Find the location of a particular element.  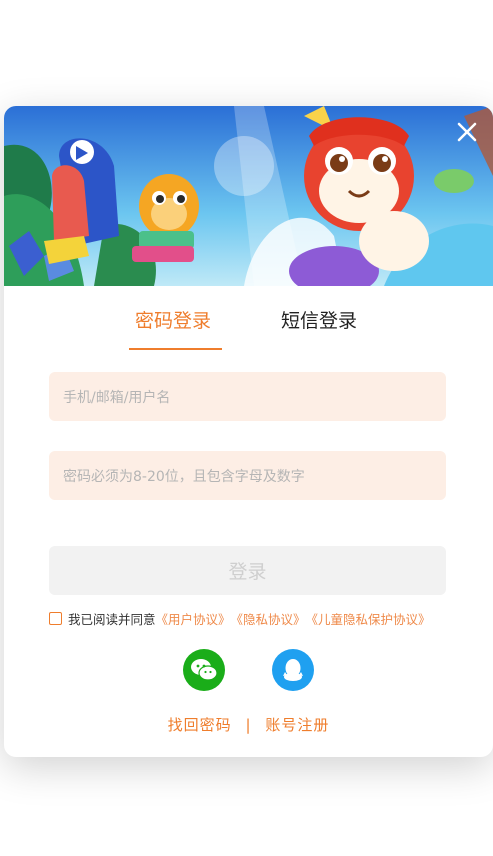

child-privacy-link: 《儿童隐私保护协议》 is located at coordinates (368, 618).